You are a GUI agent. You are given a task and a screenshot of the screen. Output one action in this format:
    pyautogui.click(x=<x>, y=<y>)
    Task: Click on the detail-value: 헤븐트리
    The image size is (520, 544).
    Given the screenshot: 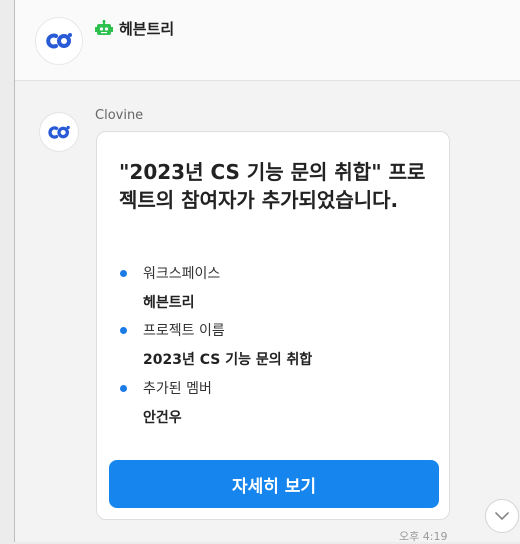 What is the action you would take?
    pyautogui.click(x=169, y=303)
    